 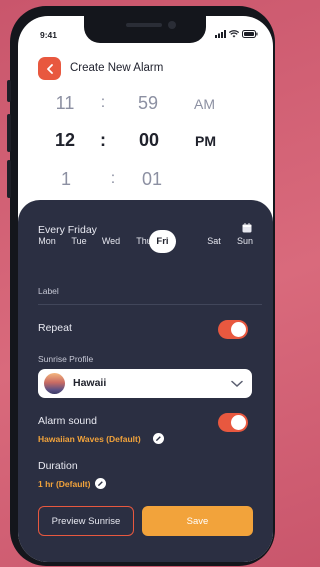 What do you see at coordinates (48, 291) in the screenshot?
I see `label-field: Label` at bounding box center [48, 291].